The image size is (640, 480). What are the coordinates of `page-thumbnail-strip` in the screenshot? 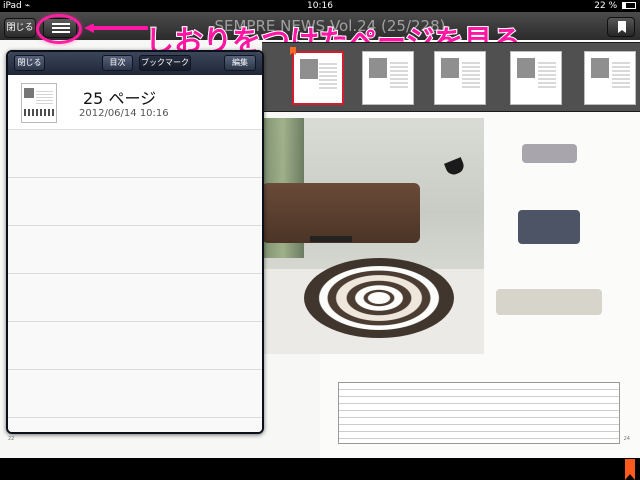 It's located at (451, 77).